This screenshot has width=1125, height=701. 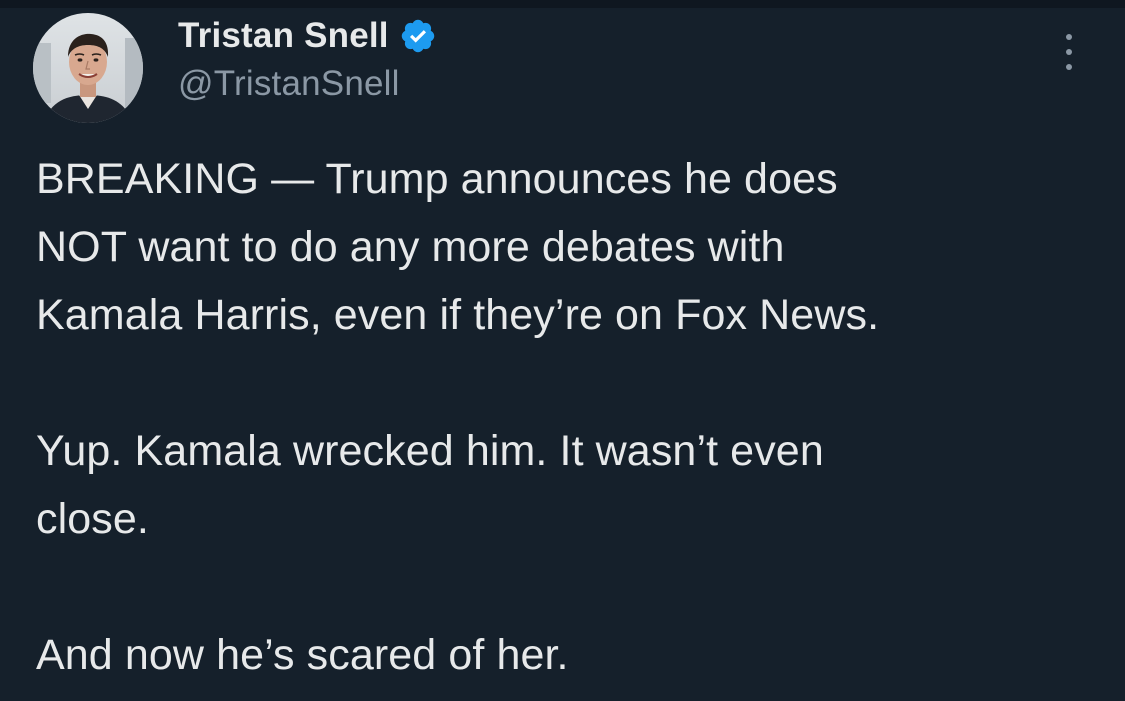 What do you see at coordinates (417, 36) in the screenshot?
I see `verified-badge-icon` at bounding box center [417, 36].